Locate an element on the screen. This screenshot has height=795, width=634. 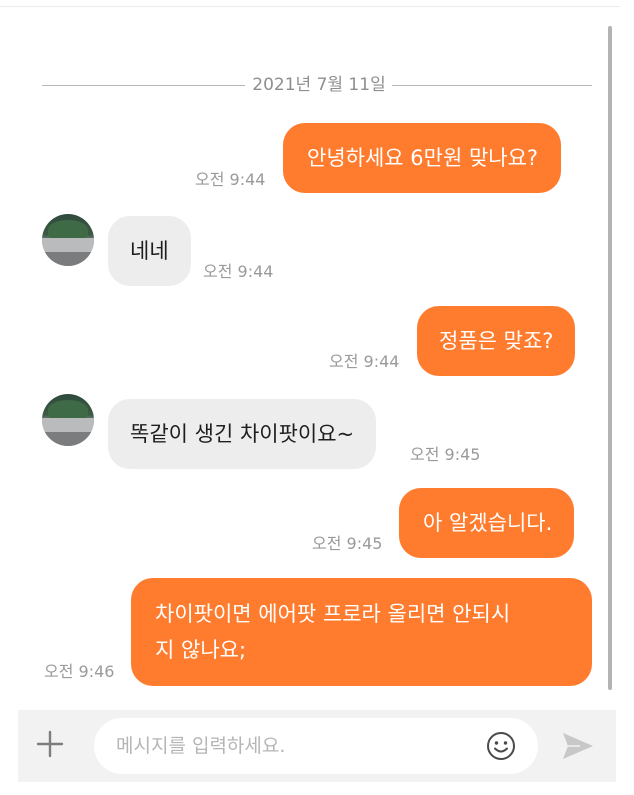
date-divider-line-left is located at coordinates (143, 85).